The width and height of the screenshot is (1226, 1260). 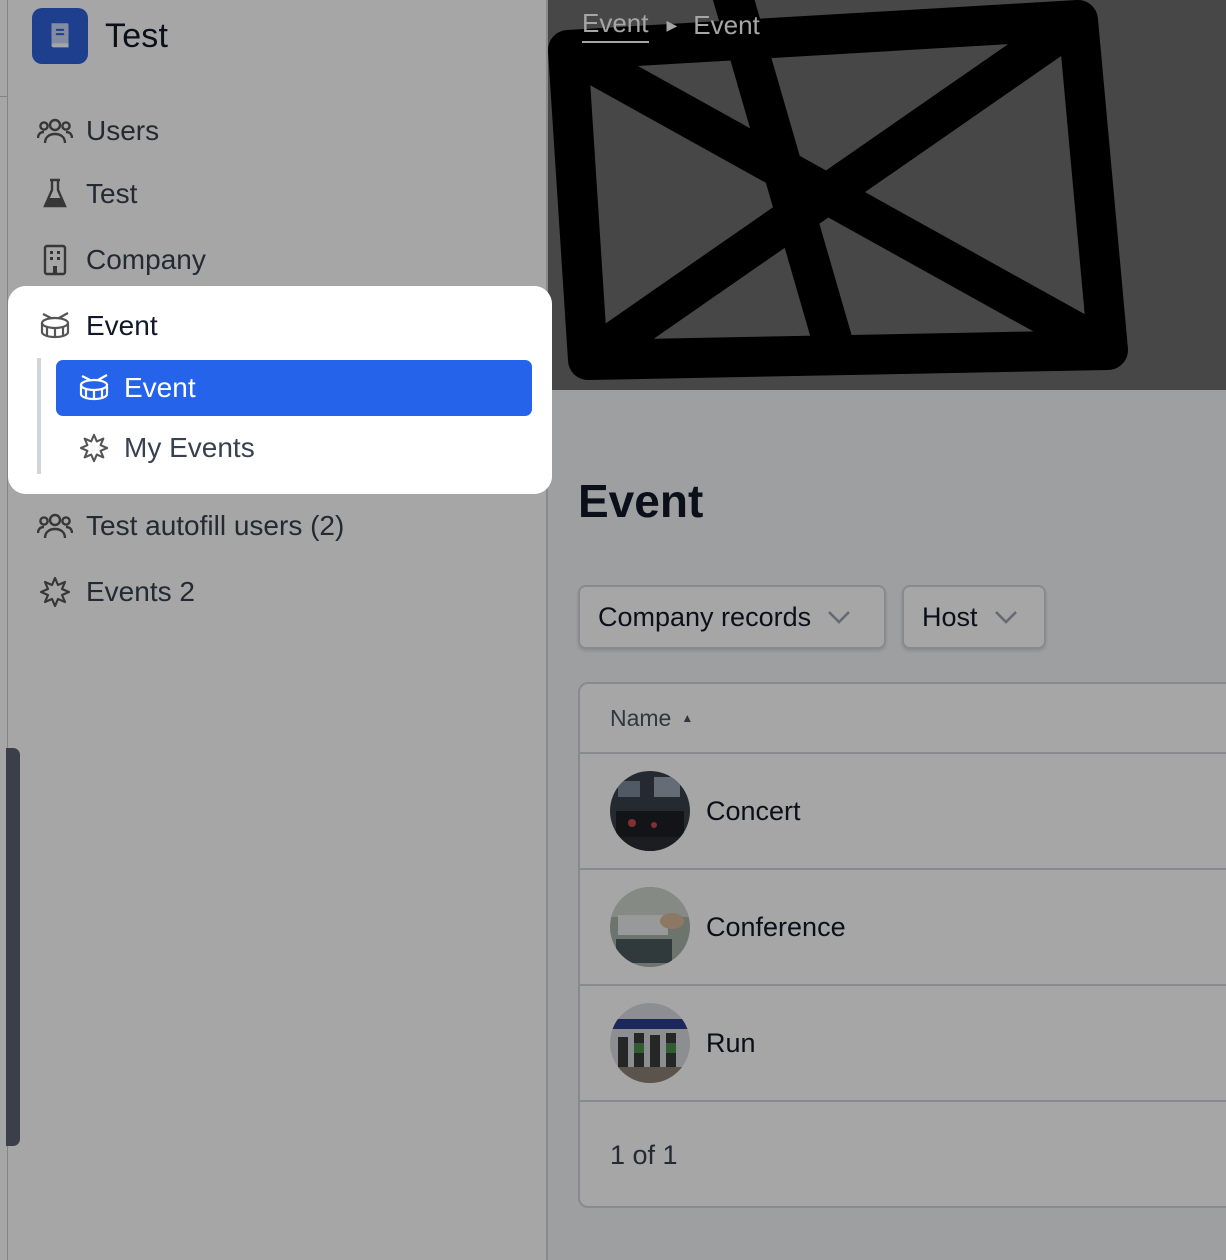 I want to click on breadcrumb-parent-link: Event, so click(x=615, y=25).